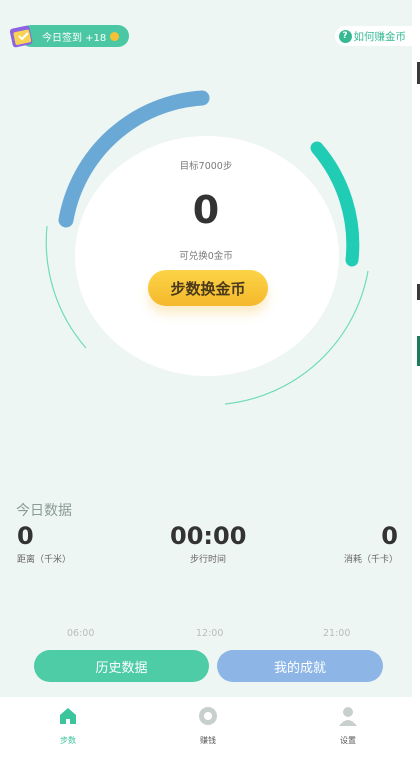 The height and width of the screenshot is (771, 420). What do you see at coordinates (206, 256) in the screenshot?
I see `exchange-text: 可兑换0金币` at bounding box center [206, 256].